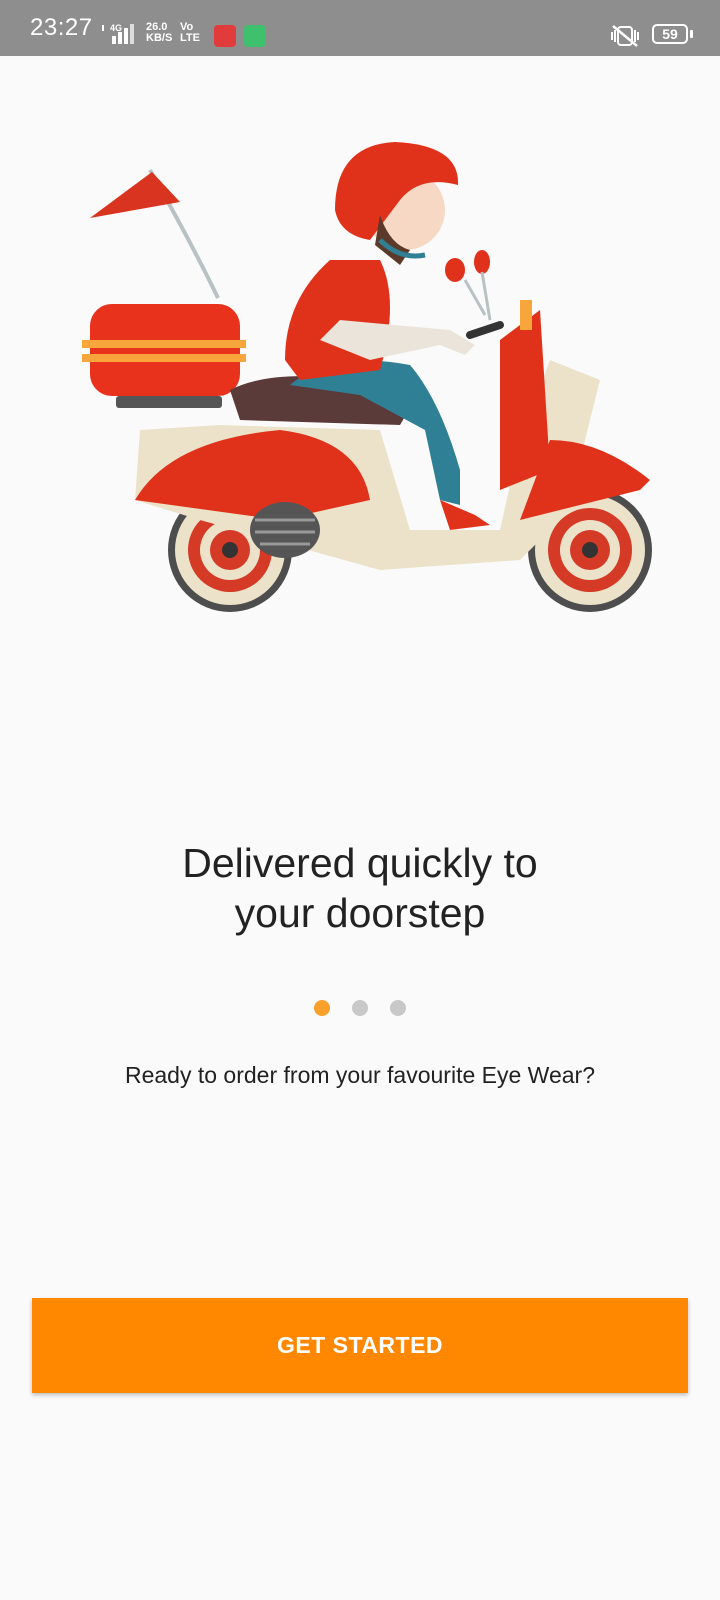 This screenshot has height=1600, width=720. I want to click on get-started-button: GET STARTED, so click(360, 1345).